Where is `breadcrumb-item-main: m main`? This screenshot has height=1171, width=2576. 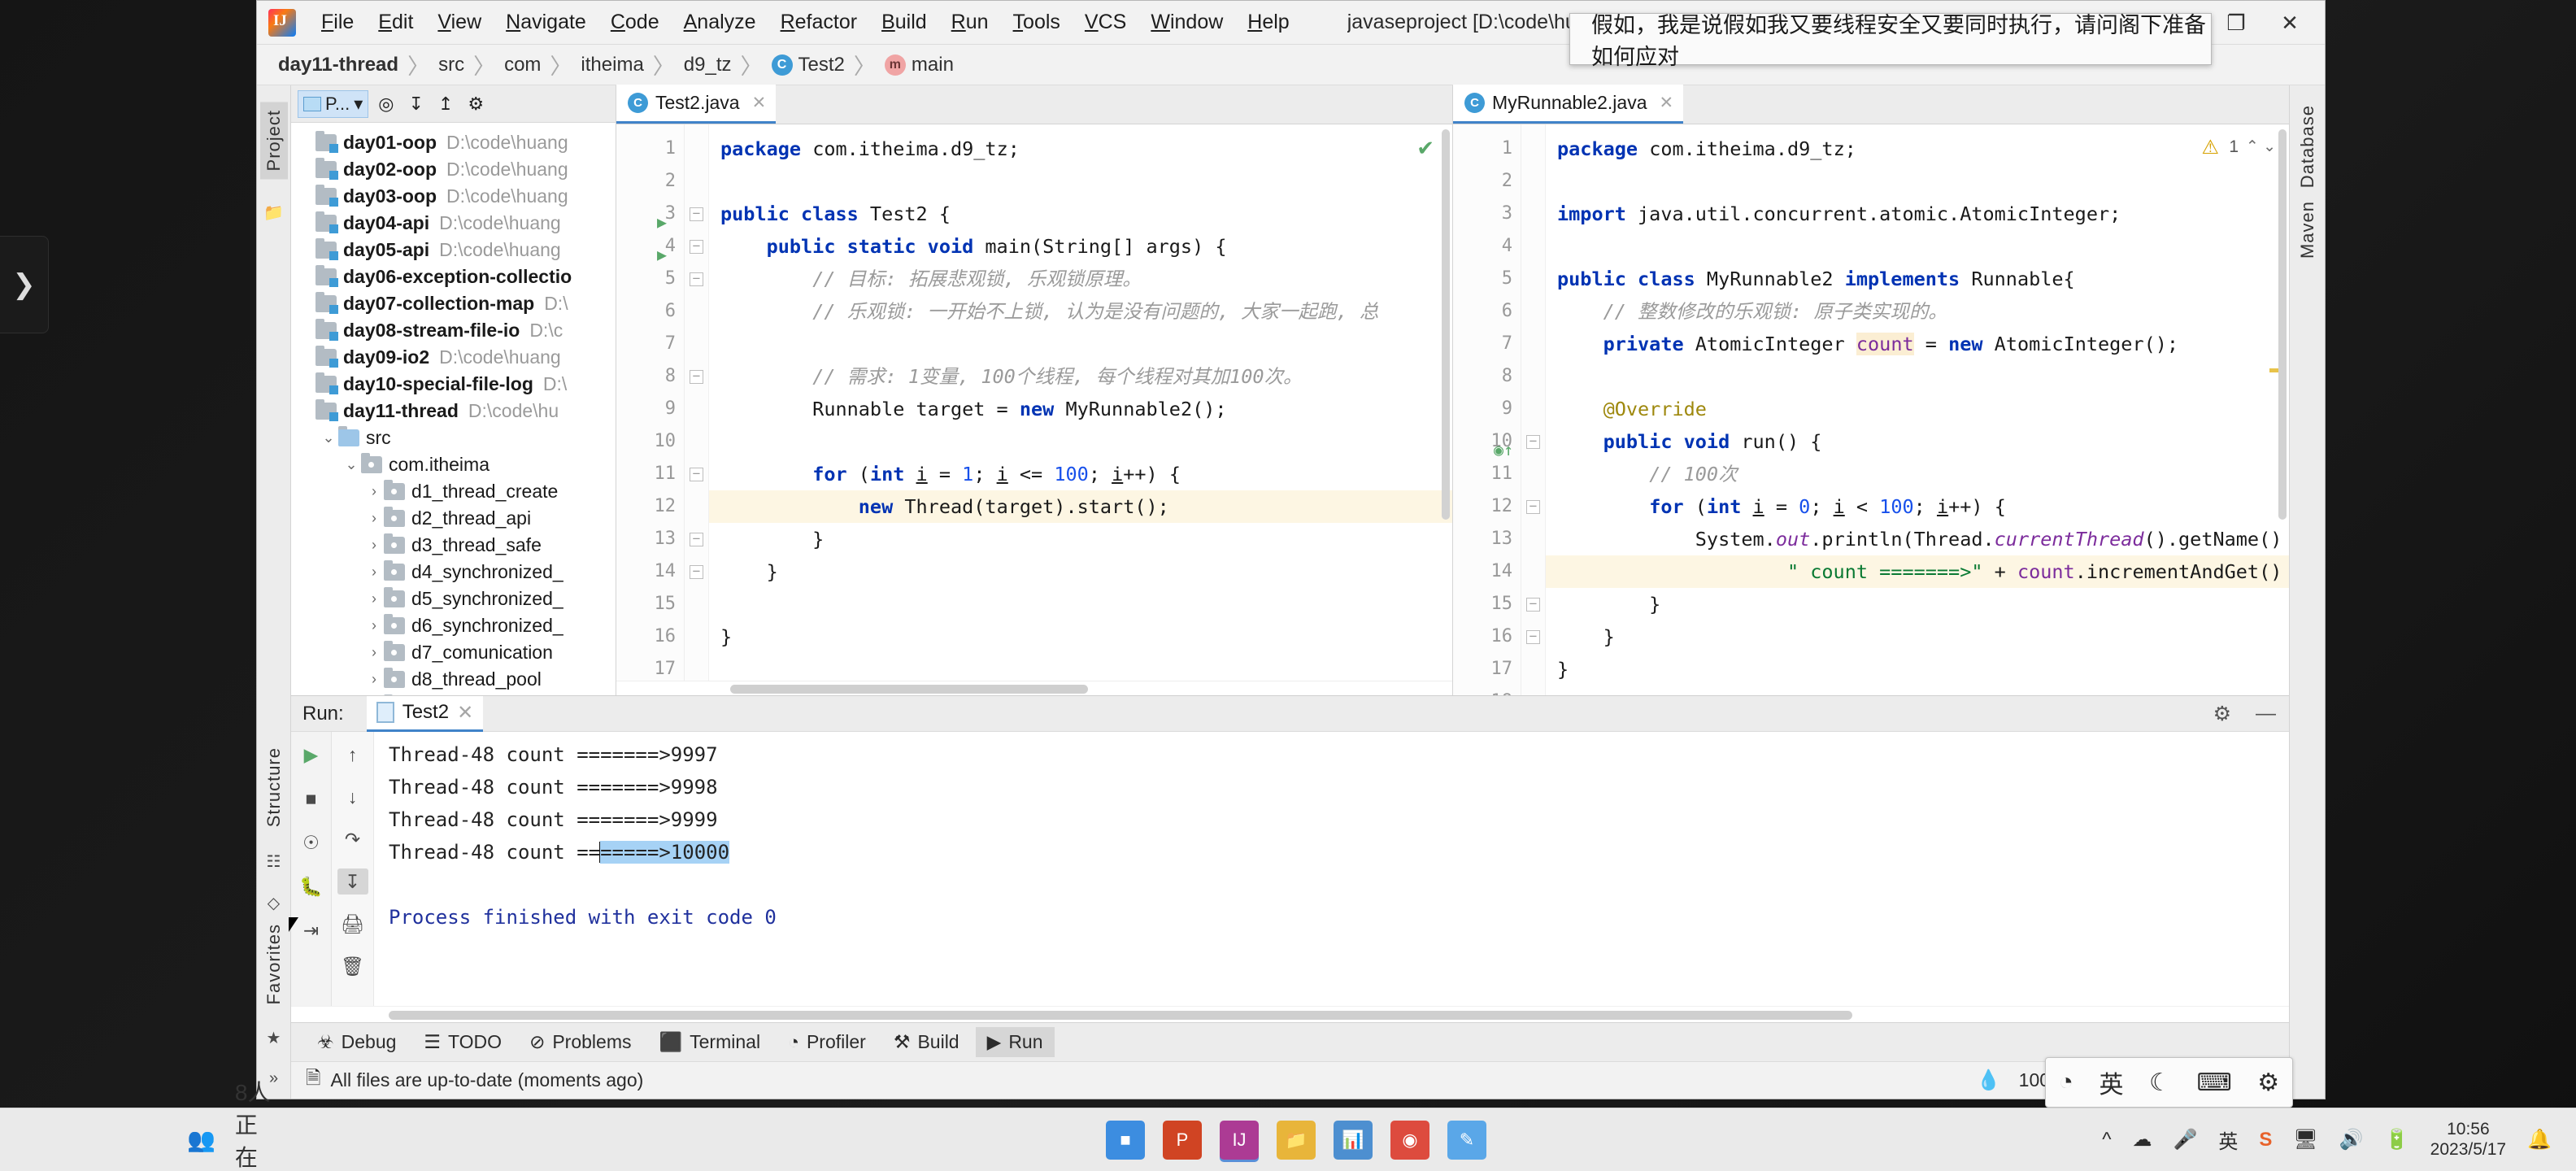
breadcrumb-item-main: m main is located at coordinates (919, 65).